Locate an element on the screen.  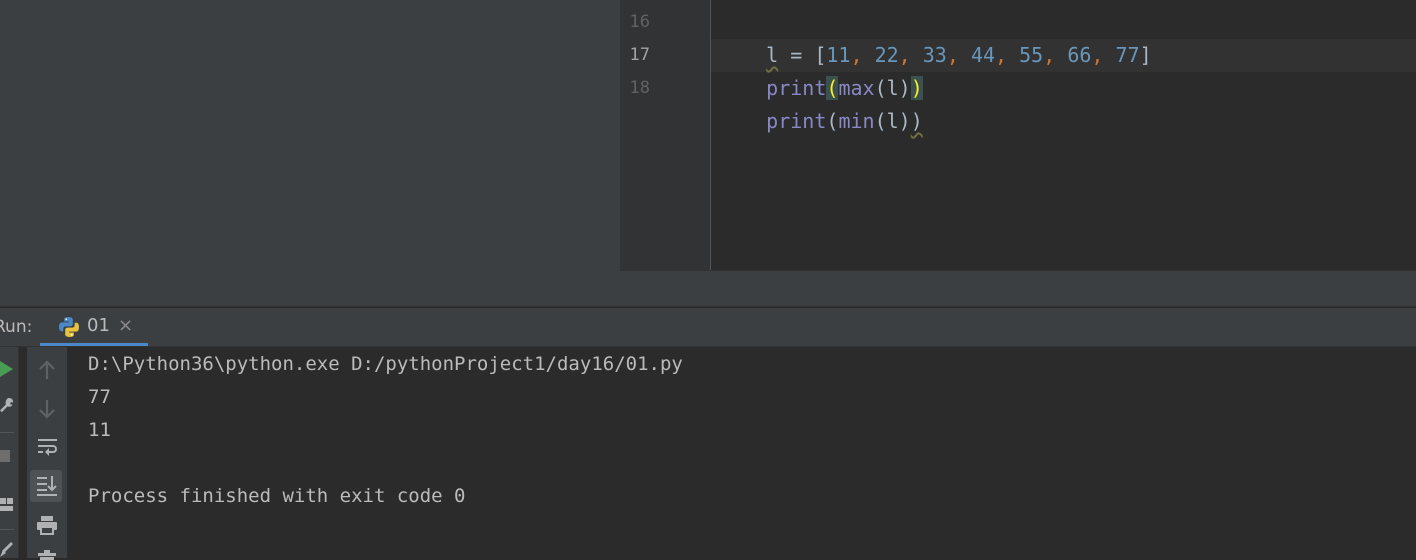
run-icon is located at coordinates (7, 369).